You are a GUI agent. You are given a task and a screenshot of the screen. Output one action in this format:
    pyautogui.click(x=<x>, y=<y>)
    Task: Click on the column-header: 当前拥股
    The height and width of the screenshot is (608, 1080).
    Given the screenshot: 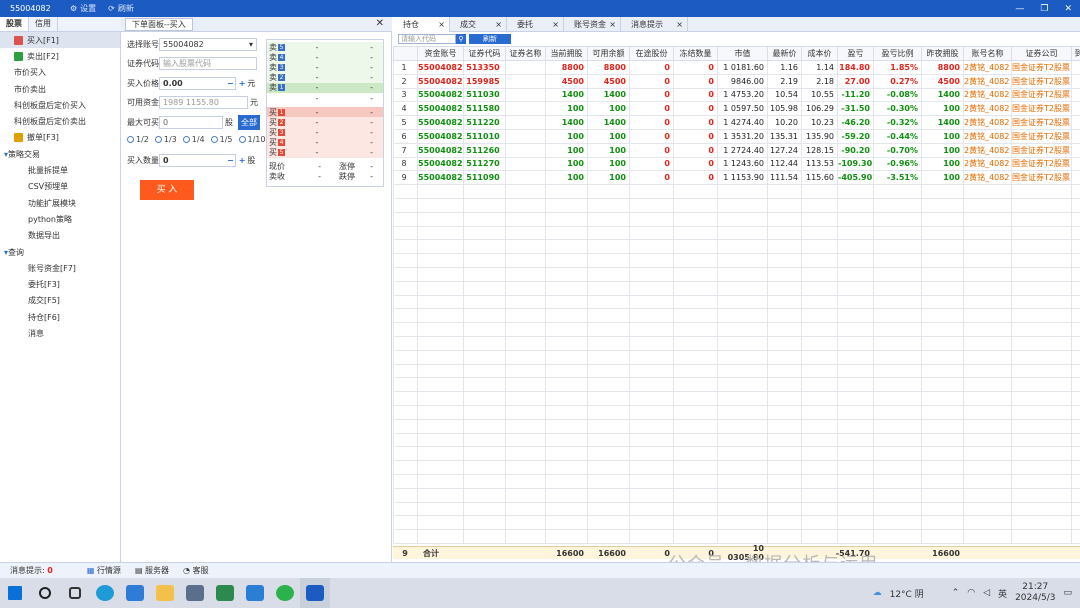 What is the action you would take?
    pyautogui.click(x=566, y=53)
    